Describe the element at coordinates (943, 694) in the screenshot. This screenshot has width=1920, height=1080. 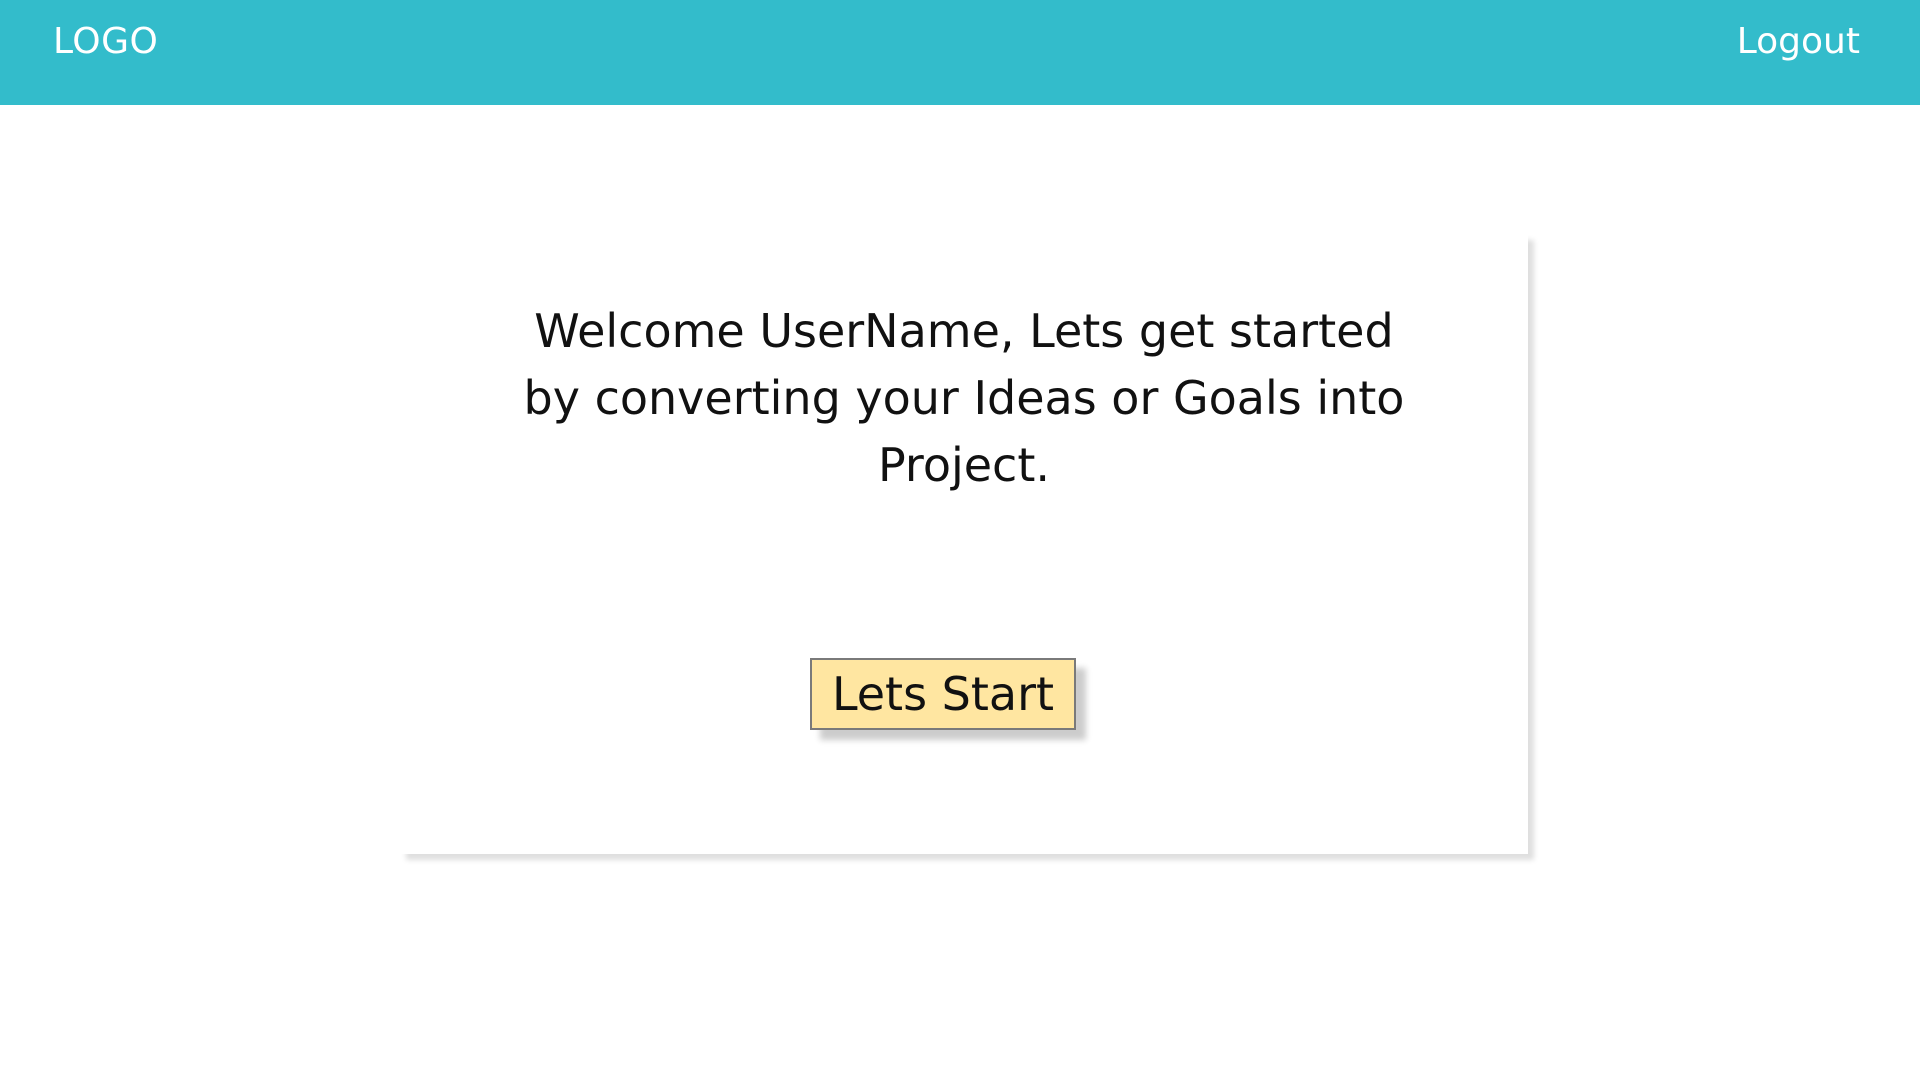
I see `lets-start-button: Lets Start` at that location.